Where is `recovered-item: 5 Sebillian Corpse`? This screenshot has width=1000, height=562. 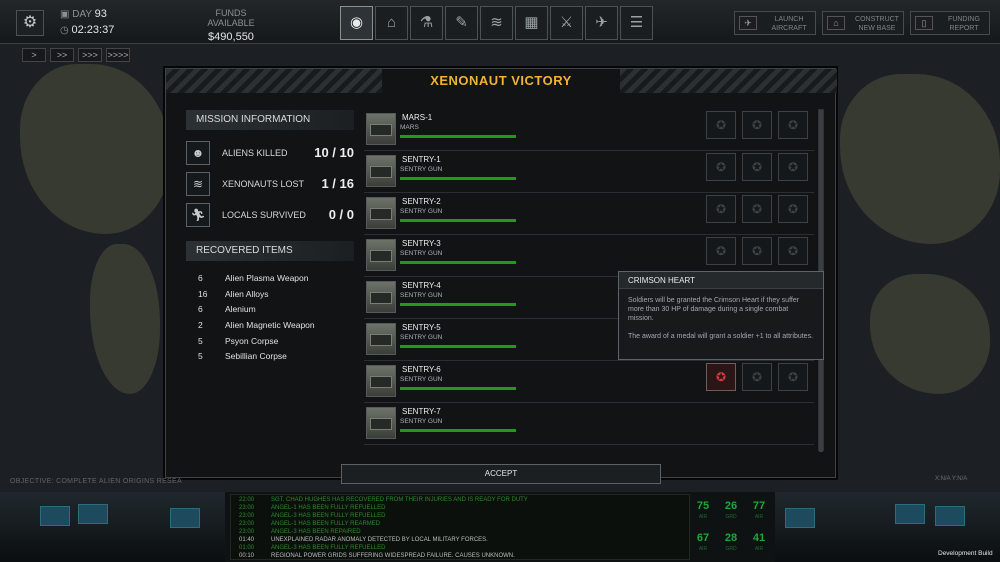
recovered-item: 5 Sebillian Corpse is located at coordinates (270, 356).